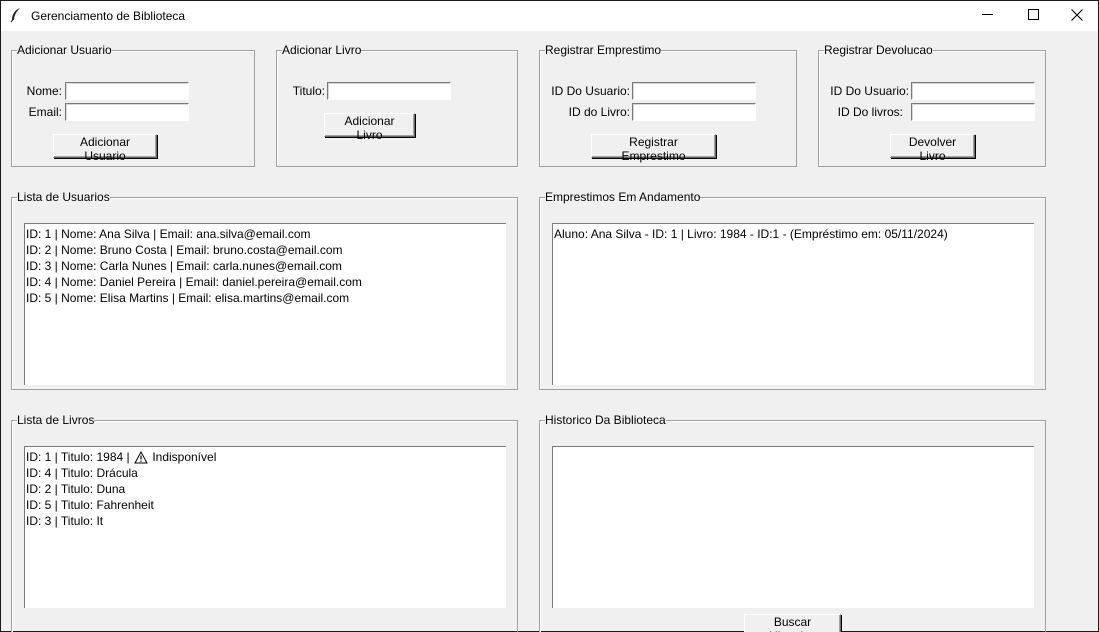 Image resolution: width=1099 pixels, height=632 pixels. Describe the element at coordinates (56, 420) in the screenshot. I see `books-list-legend: Lista de Livros` at that location.